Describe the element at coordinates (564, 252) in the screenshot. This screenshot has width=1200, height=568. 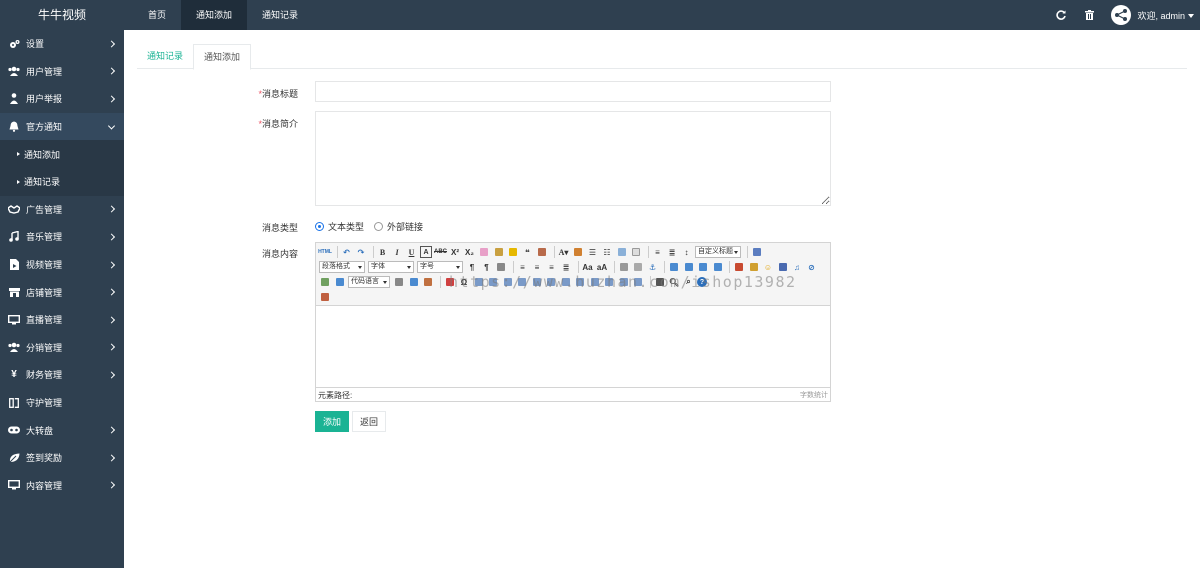
I see `font-color-icon: A▾` at that location.